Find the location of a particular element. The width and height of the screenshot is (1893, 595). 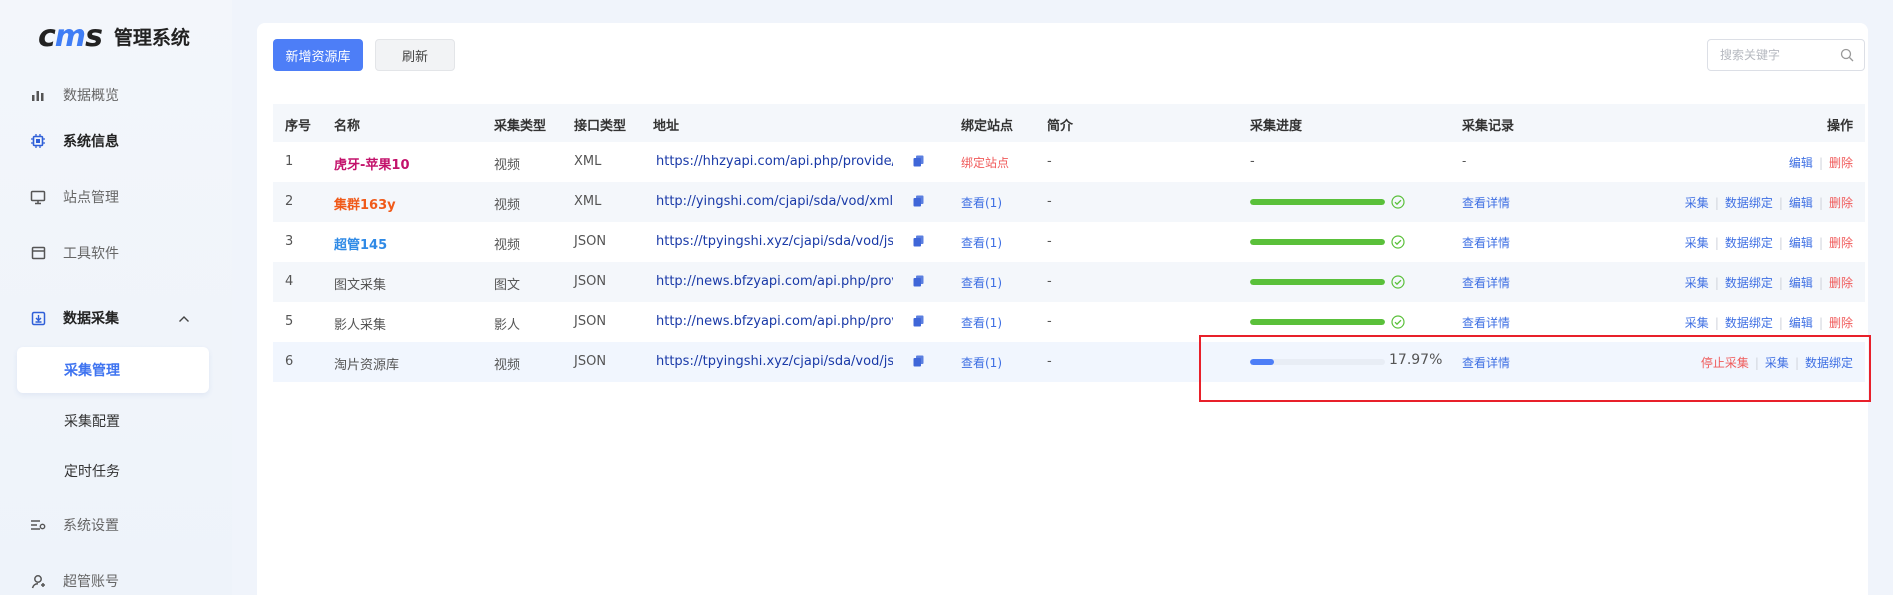

progress: 17.97% is located at coordinates (1347, 360).